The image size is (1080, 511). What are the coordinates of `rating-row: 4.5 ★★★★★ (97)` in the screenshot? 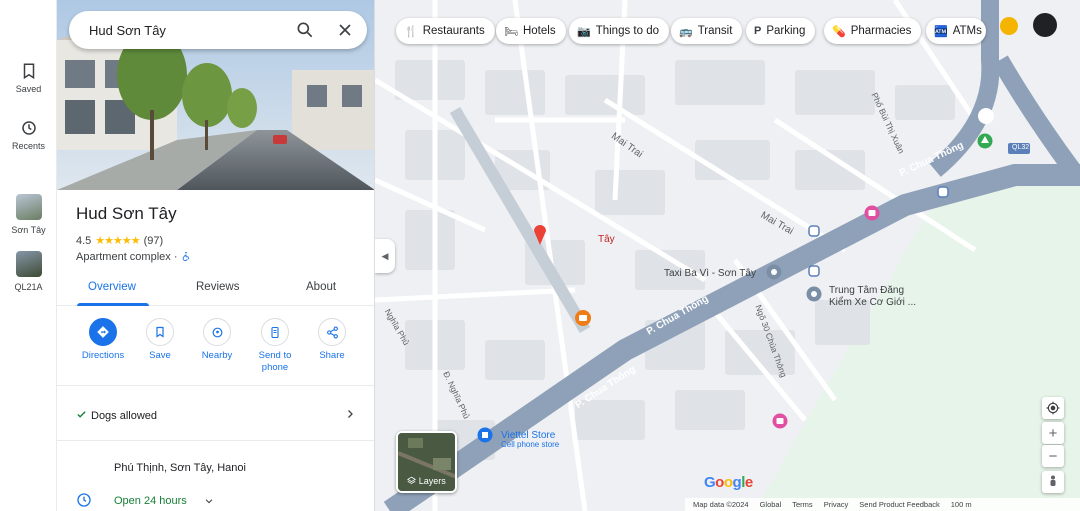 It's located at (120, 241).